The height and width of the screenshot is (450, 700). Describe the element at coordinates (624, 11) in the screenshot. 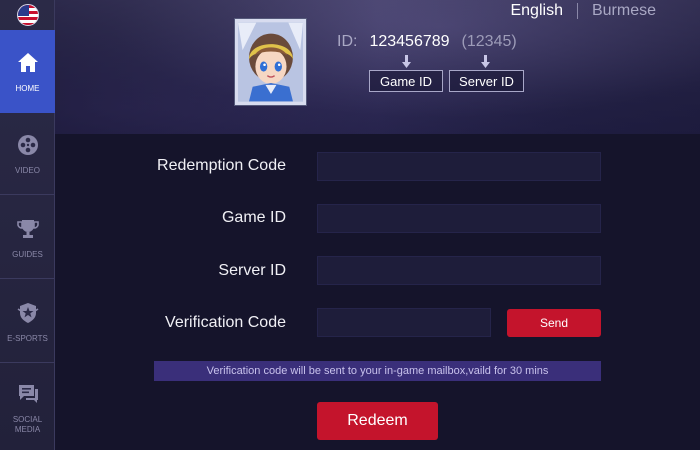

I see `language-burmese: Burmese` at that location.